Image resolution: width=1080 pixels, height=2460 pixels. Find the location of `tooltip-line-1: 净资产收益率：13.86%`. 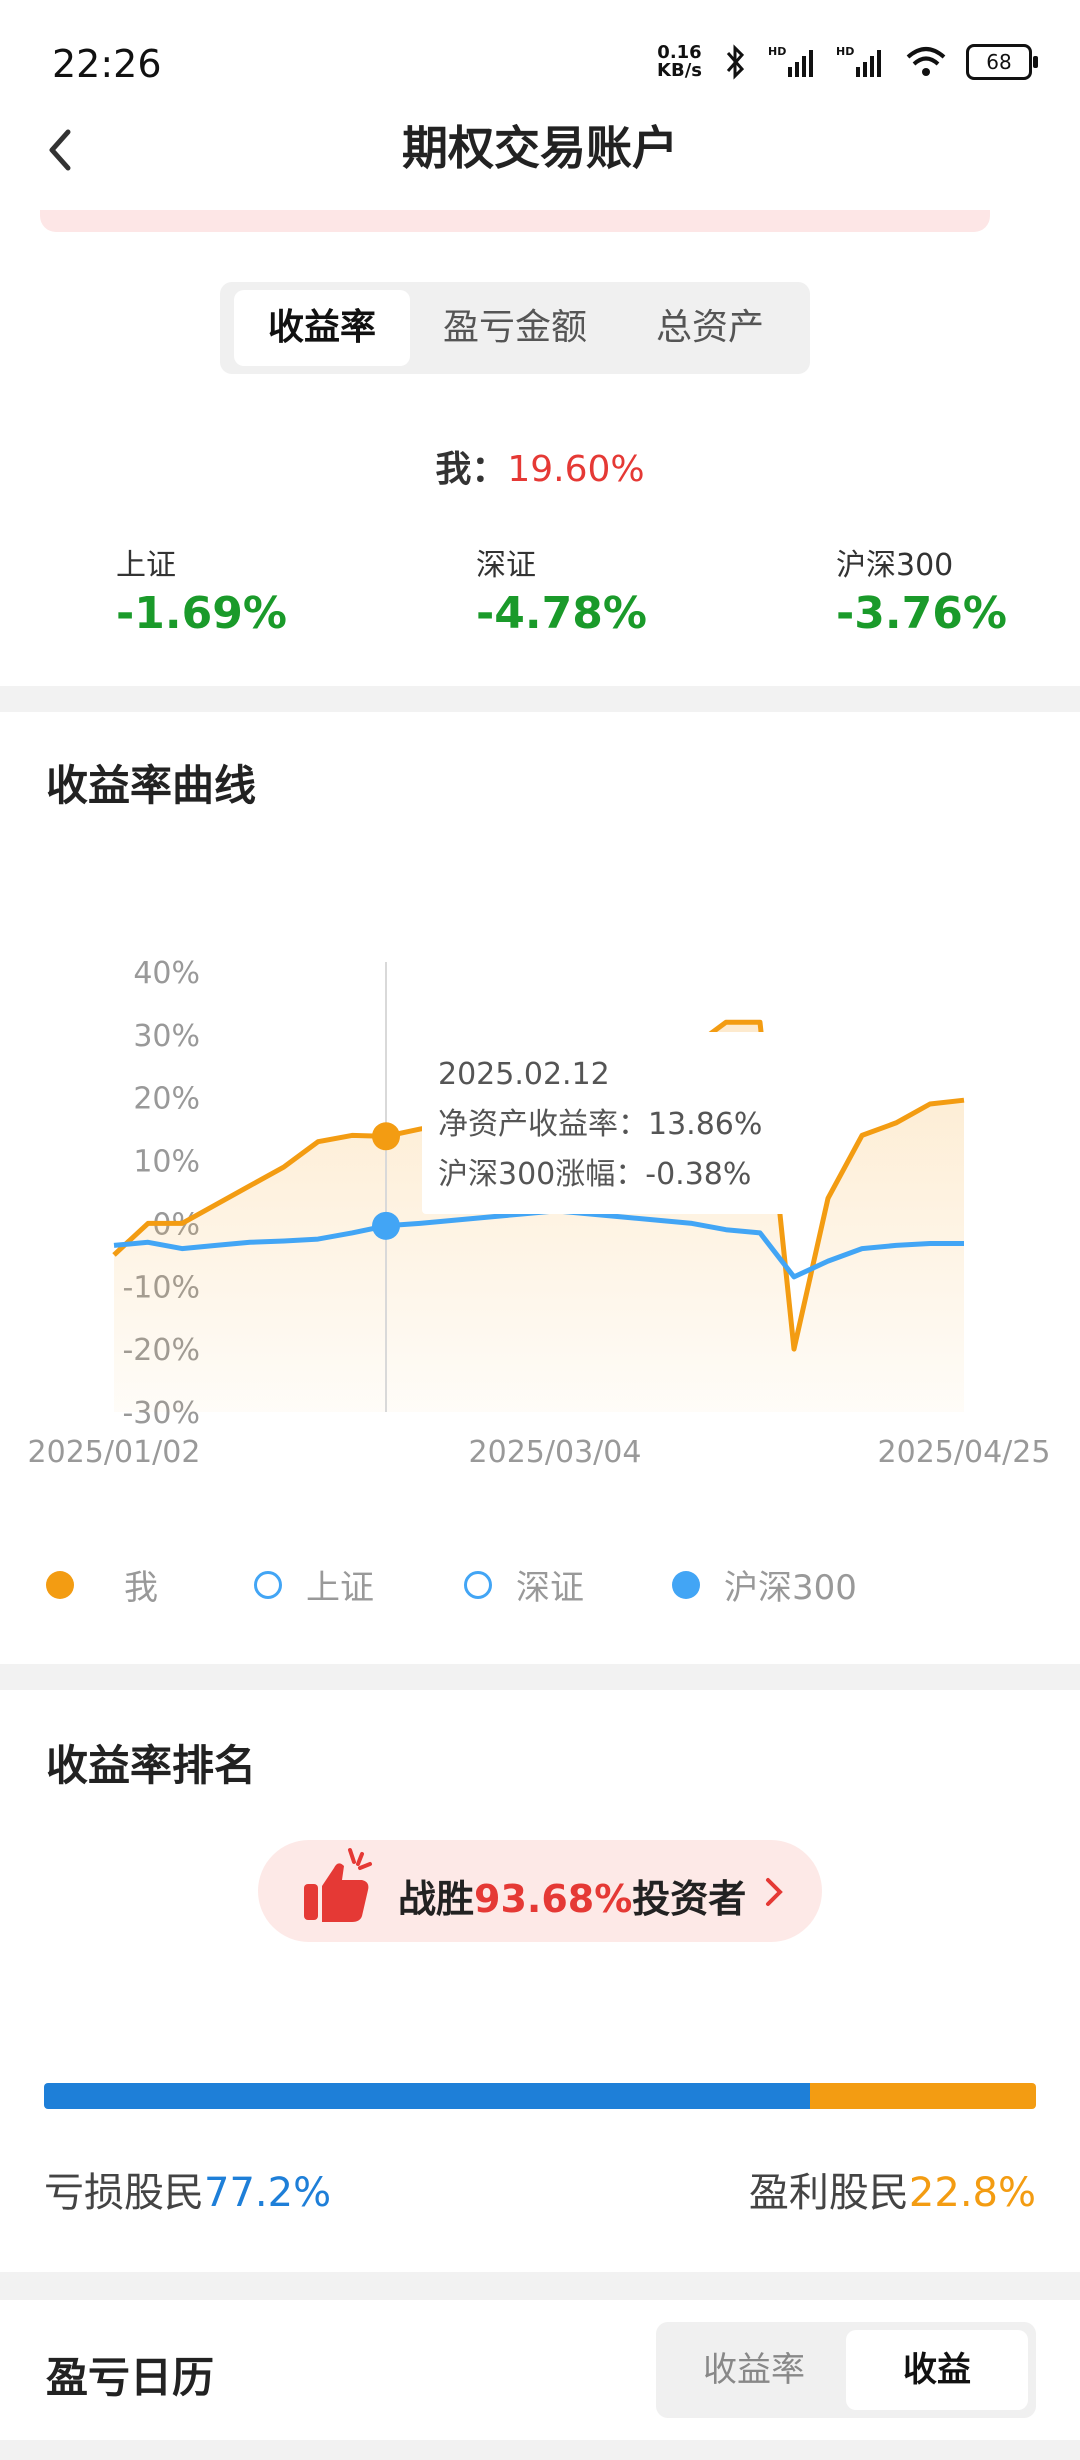

tooltip-line-1: 净资产收益率：13.86% is located at coordinates (600, 1124).